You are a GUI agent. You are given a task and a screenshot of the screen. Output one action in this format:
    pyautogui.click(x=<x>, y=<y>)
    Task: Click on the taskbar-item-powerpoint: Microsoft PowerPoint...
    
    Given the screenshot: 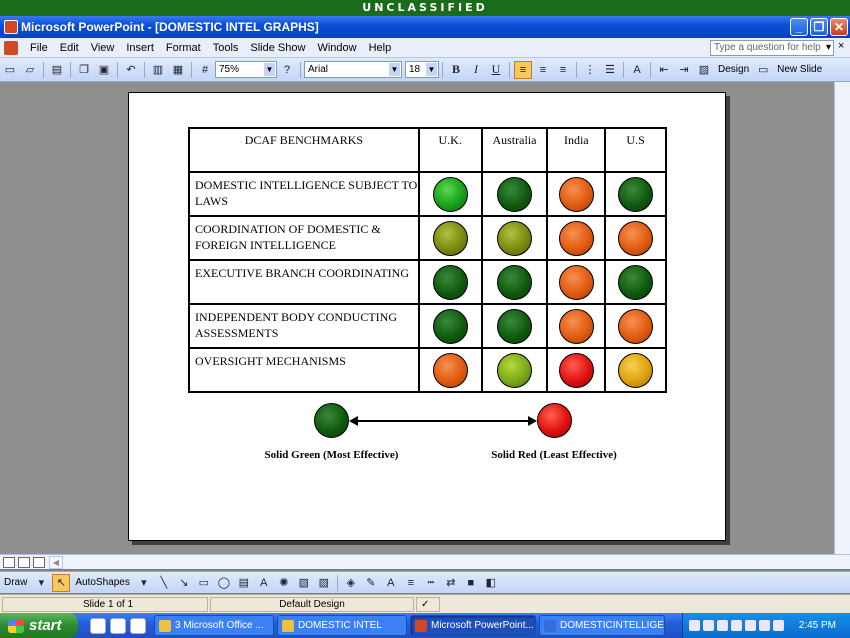 What is the action you would take?
    pyautogui.click(x=473, y=625)
    